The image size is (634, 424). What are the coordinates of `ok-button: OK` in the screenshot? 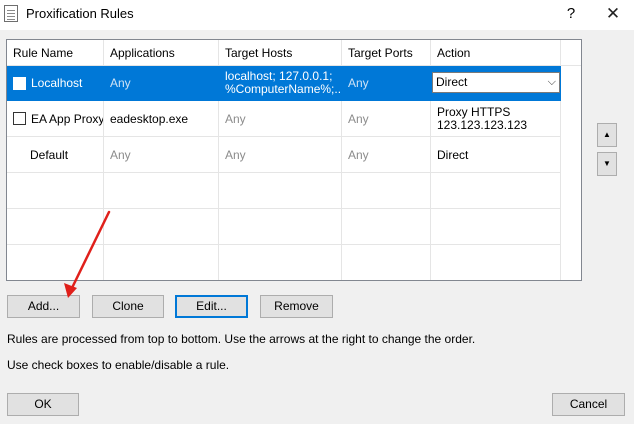 It's located at (43, 404).